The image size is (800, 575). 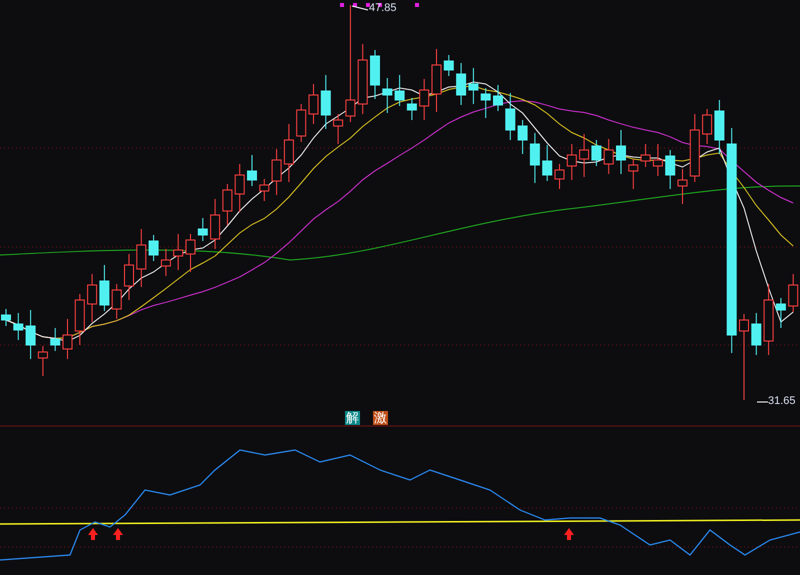 I want to click on indicator-tag: 激, so click(x=380, y=418).